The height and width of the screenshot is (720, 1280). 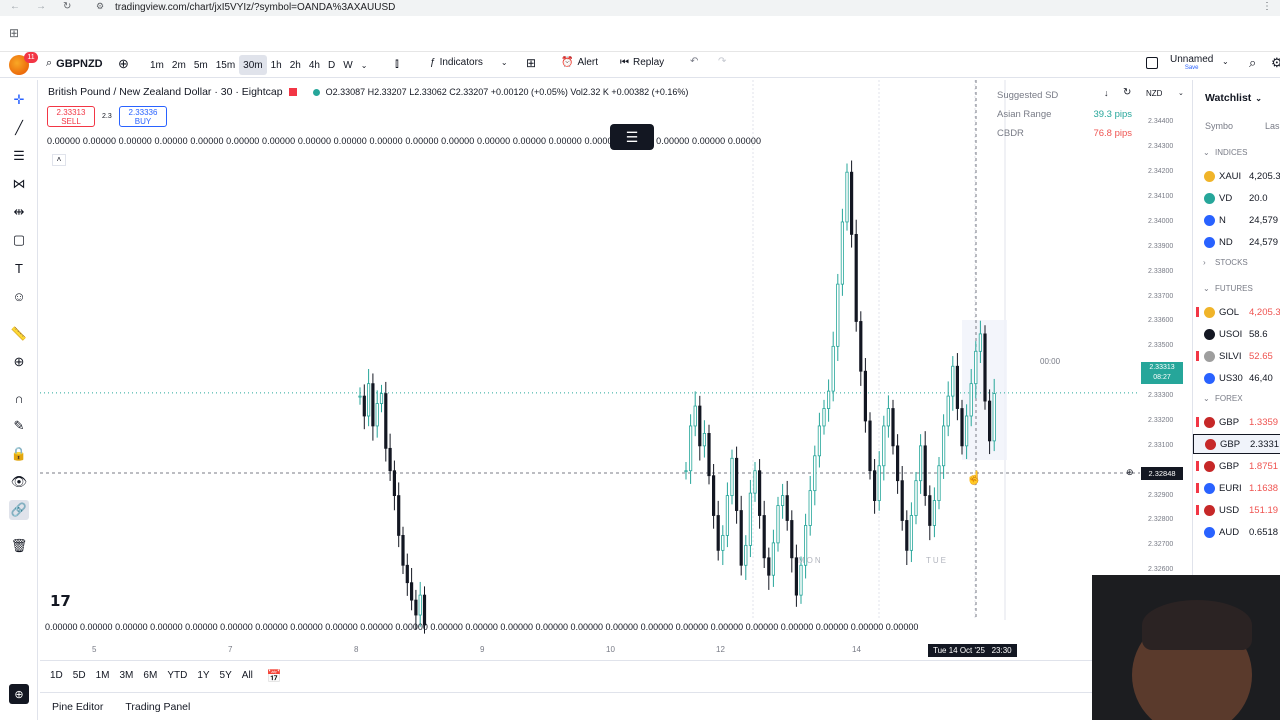 I want to click on trend-line-icon: ╱, so click(x=19, y=128).